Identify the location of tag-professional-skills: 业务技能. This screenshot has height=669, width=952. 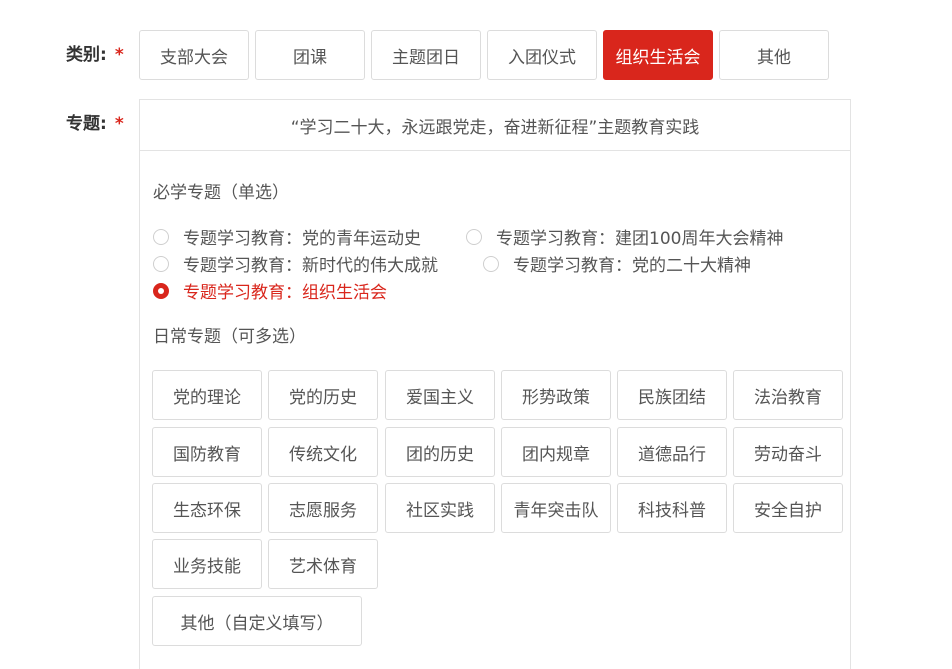
(207, 564).